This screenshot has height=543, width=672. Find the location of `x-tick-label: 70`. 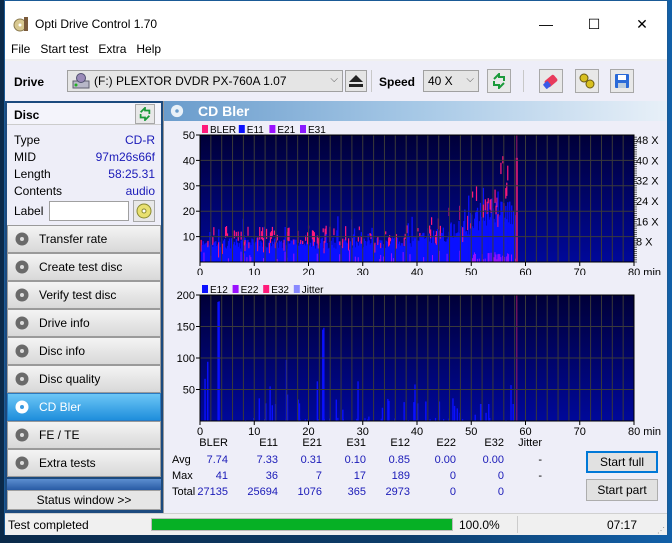

x-tick-label: 70 is located at coordinates (580, 271).